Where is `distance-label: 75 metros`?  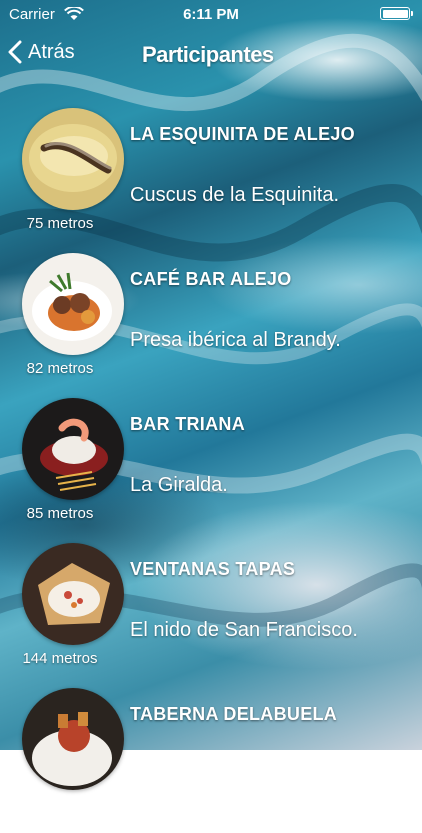
distance-label: 75 metros is located at coordinates (60, 223).